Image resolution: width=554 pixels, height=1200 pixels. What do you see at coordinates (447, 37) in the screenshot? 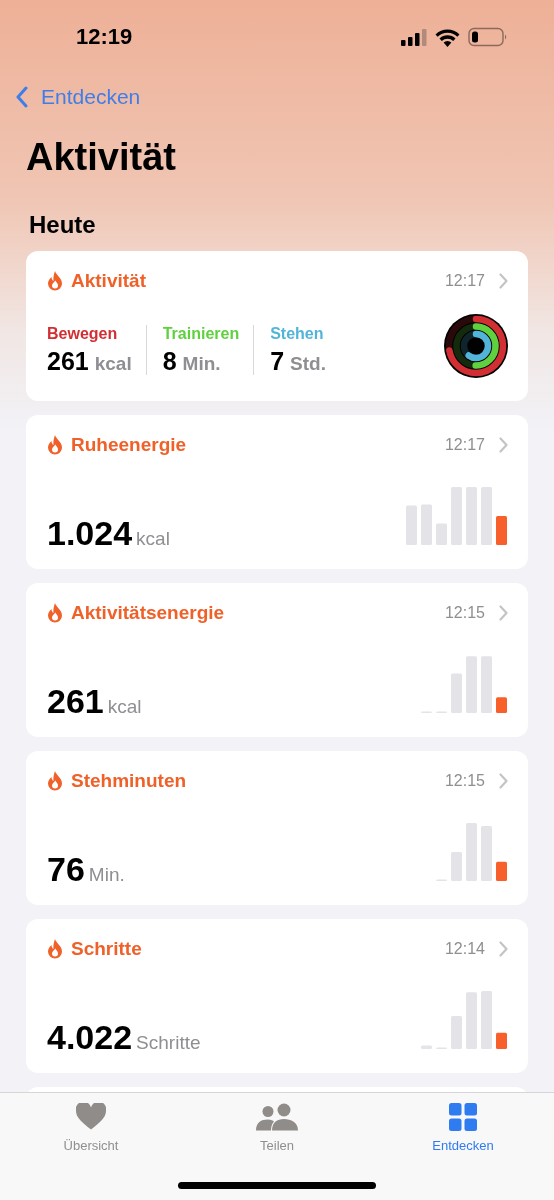
I see `wifi-icon` at bounding box center [447, 37].